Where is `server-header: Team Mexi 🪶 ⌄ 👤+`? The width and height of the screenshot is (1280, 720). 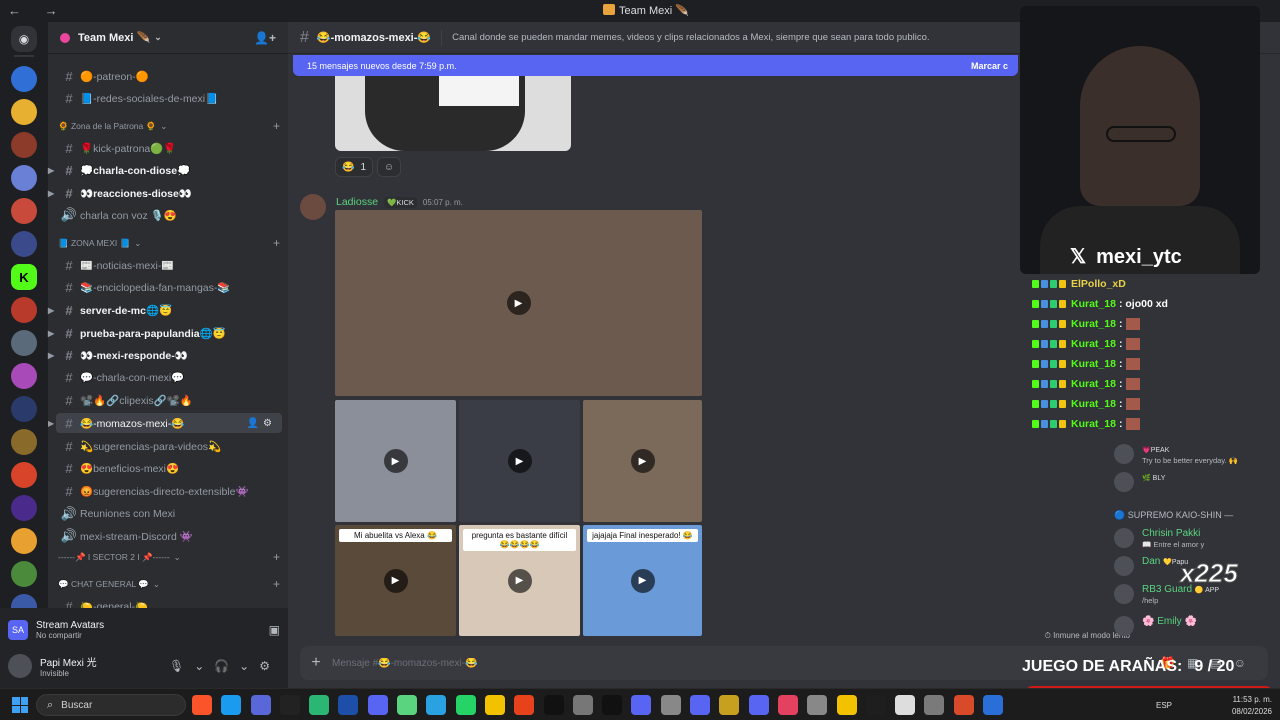
server-header: Team Mexi 🪶 ⌄ 👤+ is located at coordinates (168, 38).